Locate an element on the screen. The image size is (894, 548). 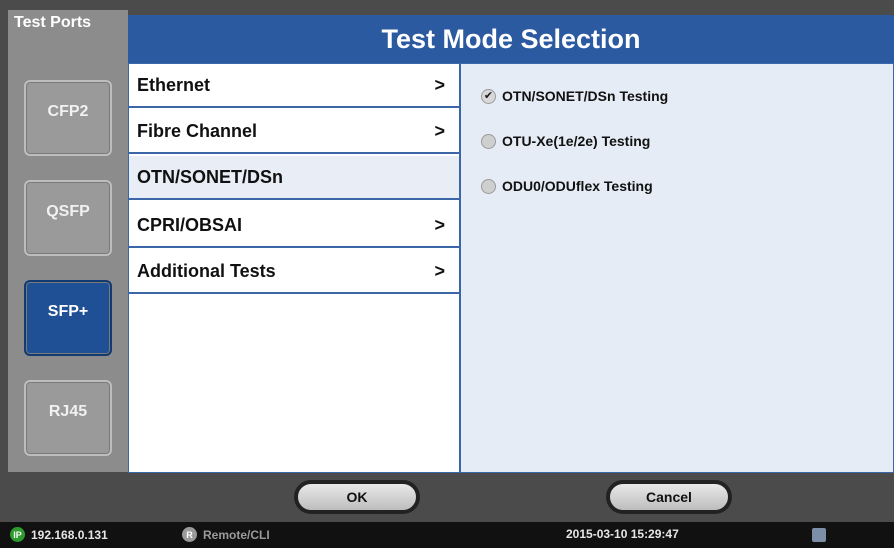
remote-status: R Remote/CLI is located at coordinates (226, 534).